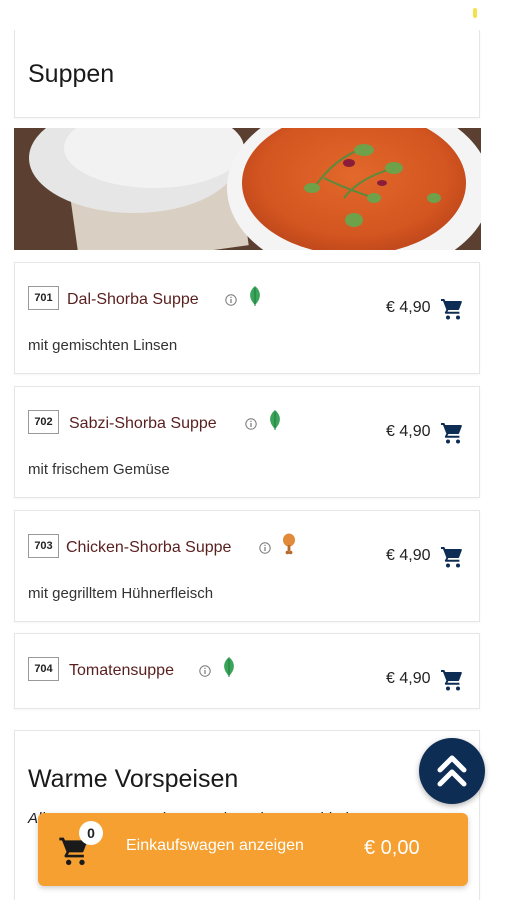 The height and width of the screenshot is (900, 507). What do you see at coordinates (91, 833) in the screenshot?
I see `cart-count-badge: 0` at bounding box center [91, 833].